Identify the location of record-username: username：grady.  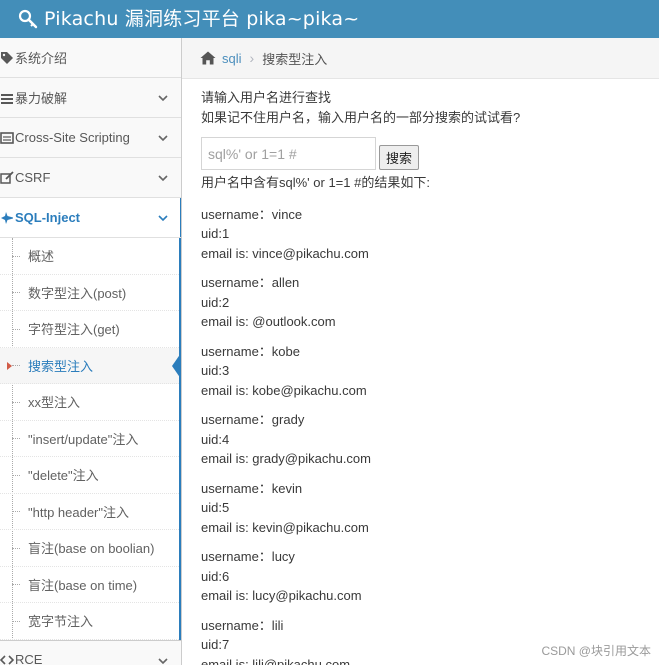
(253, 419).